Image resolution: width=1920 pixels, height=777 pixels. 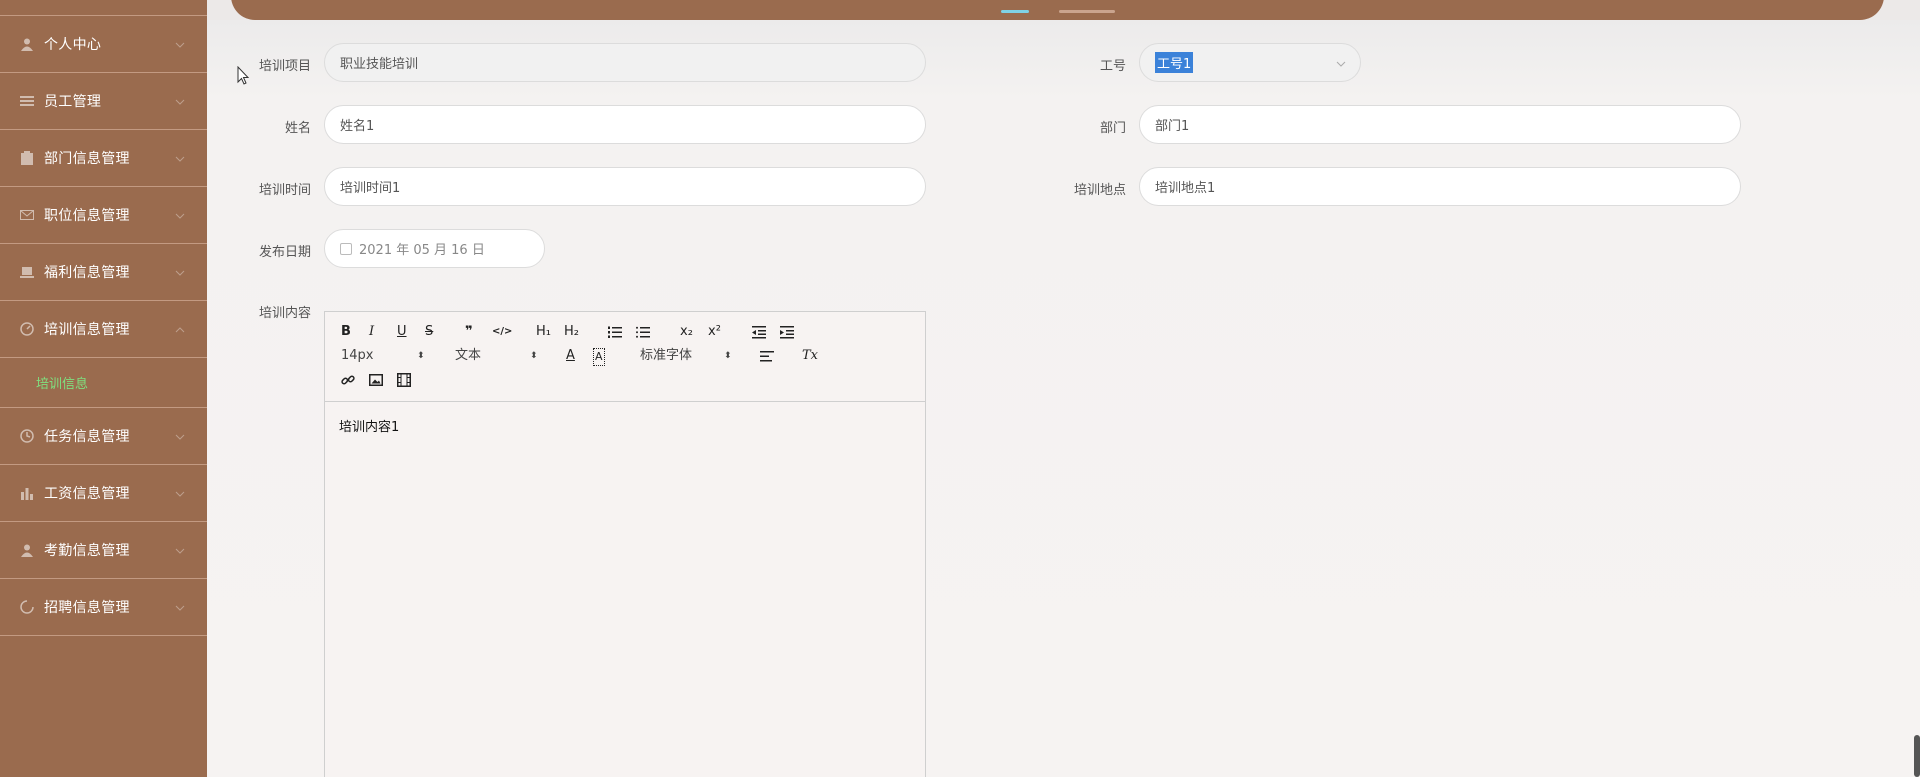 I want to click on sidebar-item-recruitment: 招聘信息管理, so click(x=103, y=607).